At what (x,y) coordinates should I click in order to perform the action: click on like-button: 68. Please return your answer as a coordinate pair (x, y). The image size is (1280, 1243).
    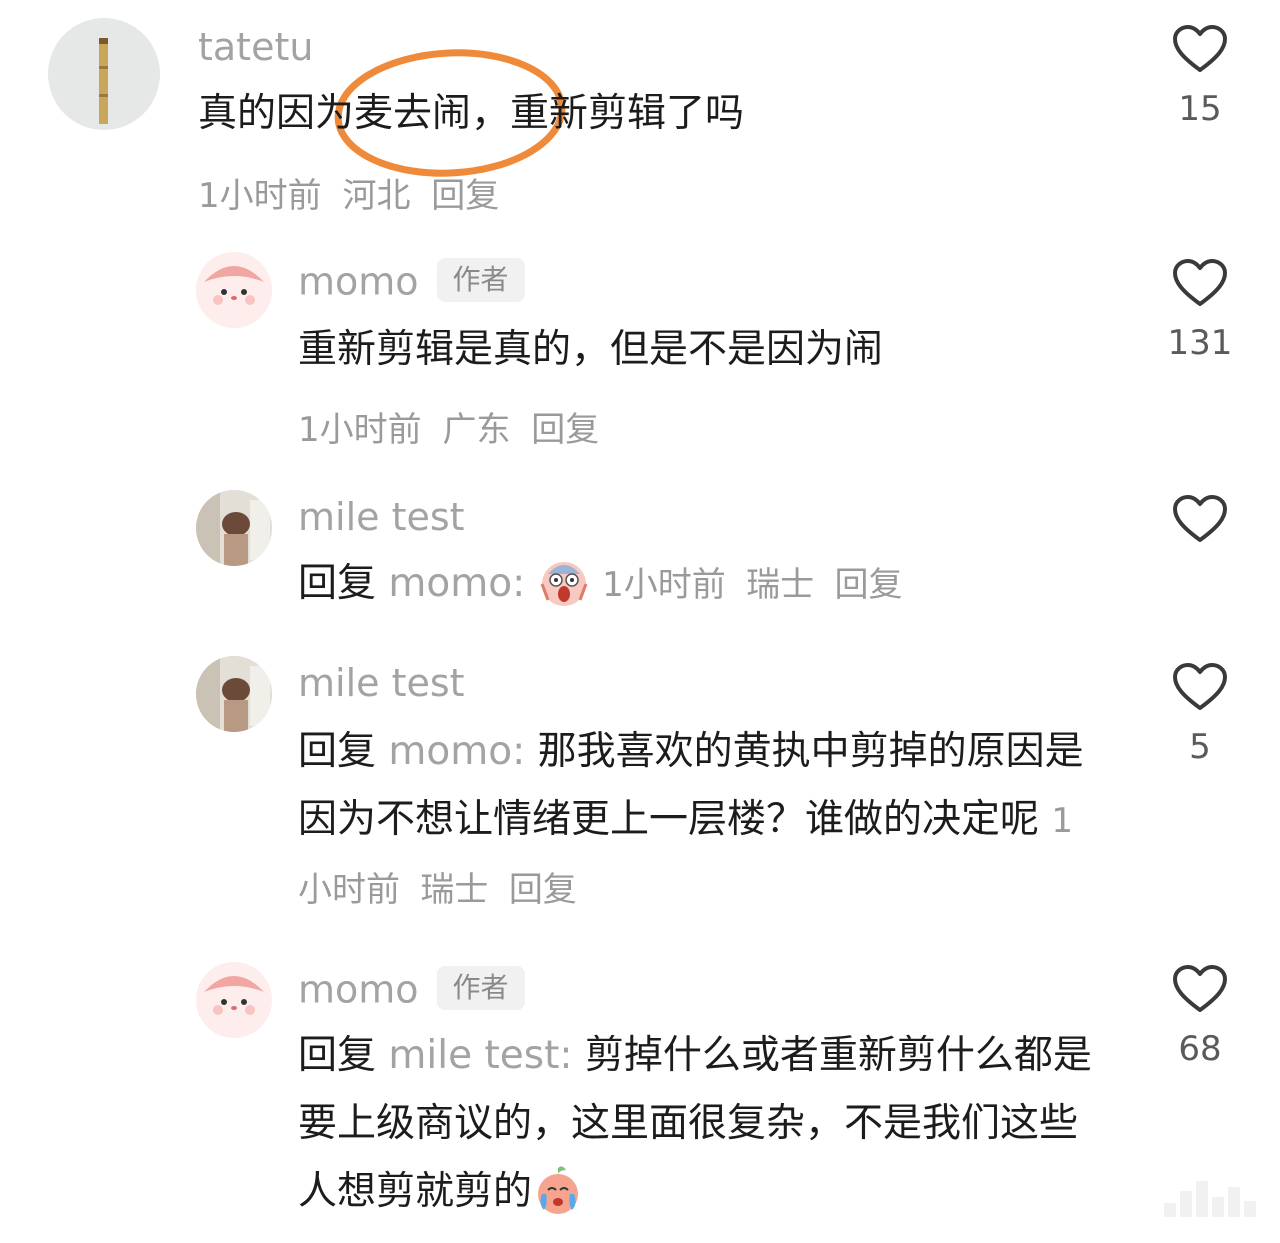
    Looking at the image, I should click on (1200, 1015).